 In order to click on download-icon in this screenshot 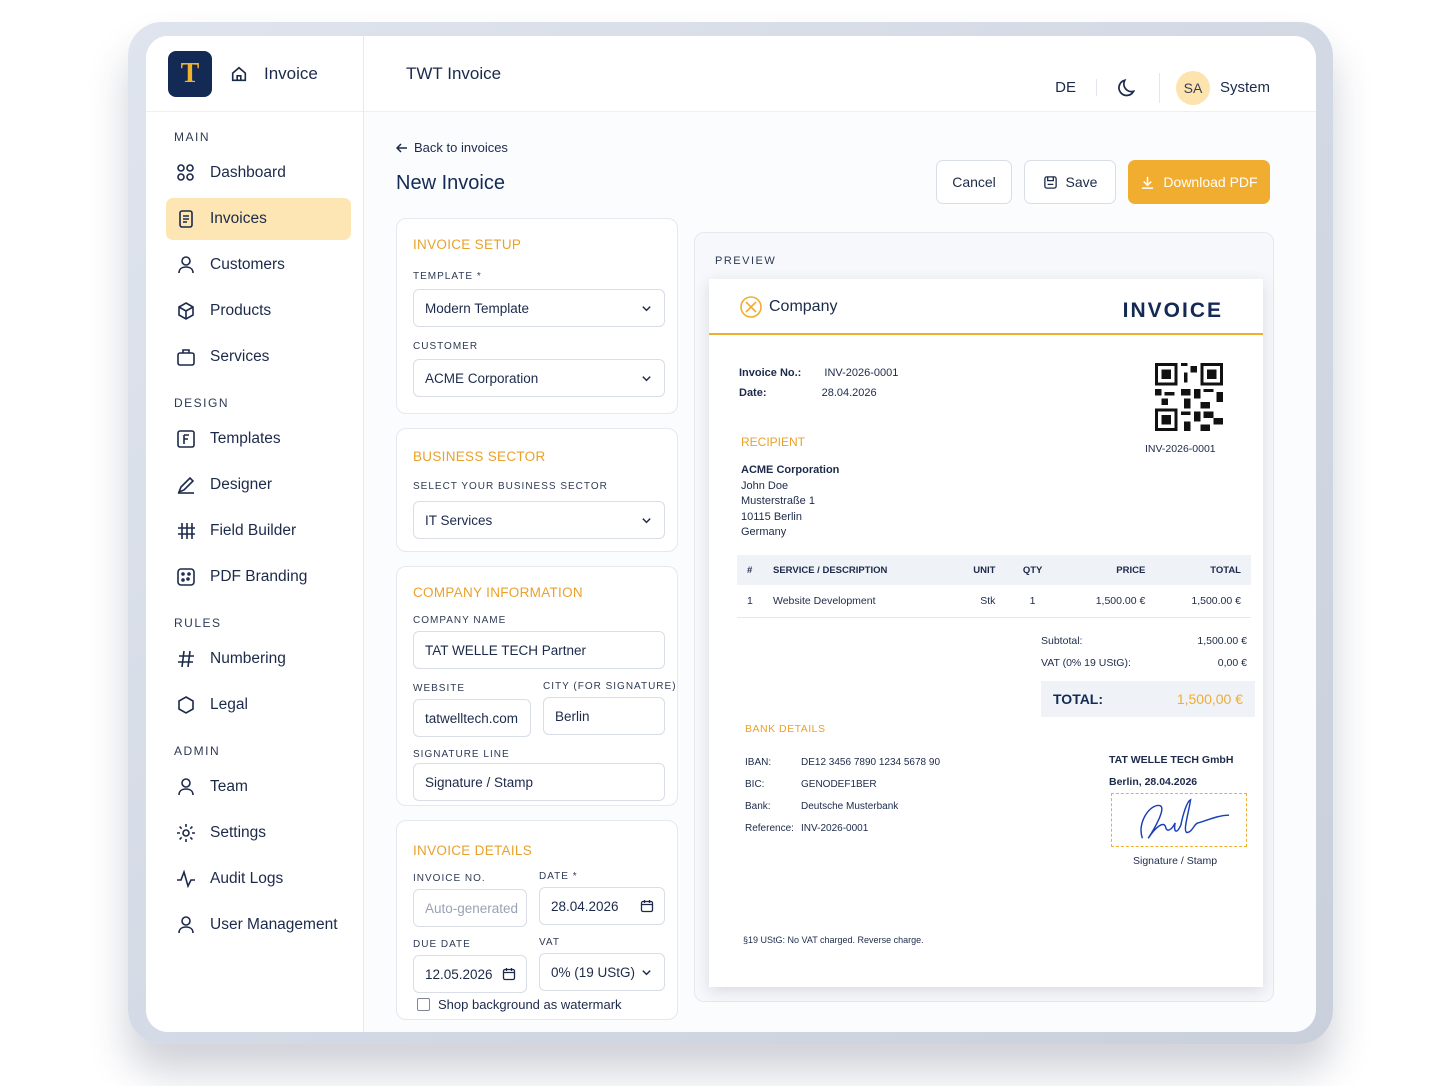, I will do `click(1148, 182)`.